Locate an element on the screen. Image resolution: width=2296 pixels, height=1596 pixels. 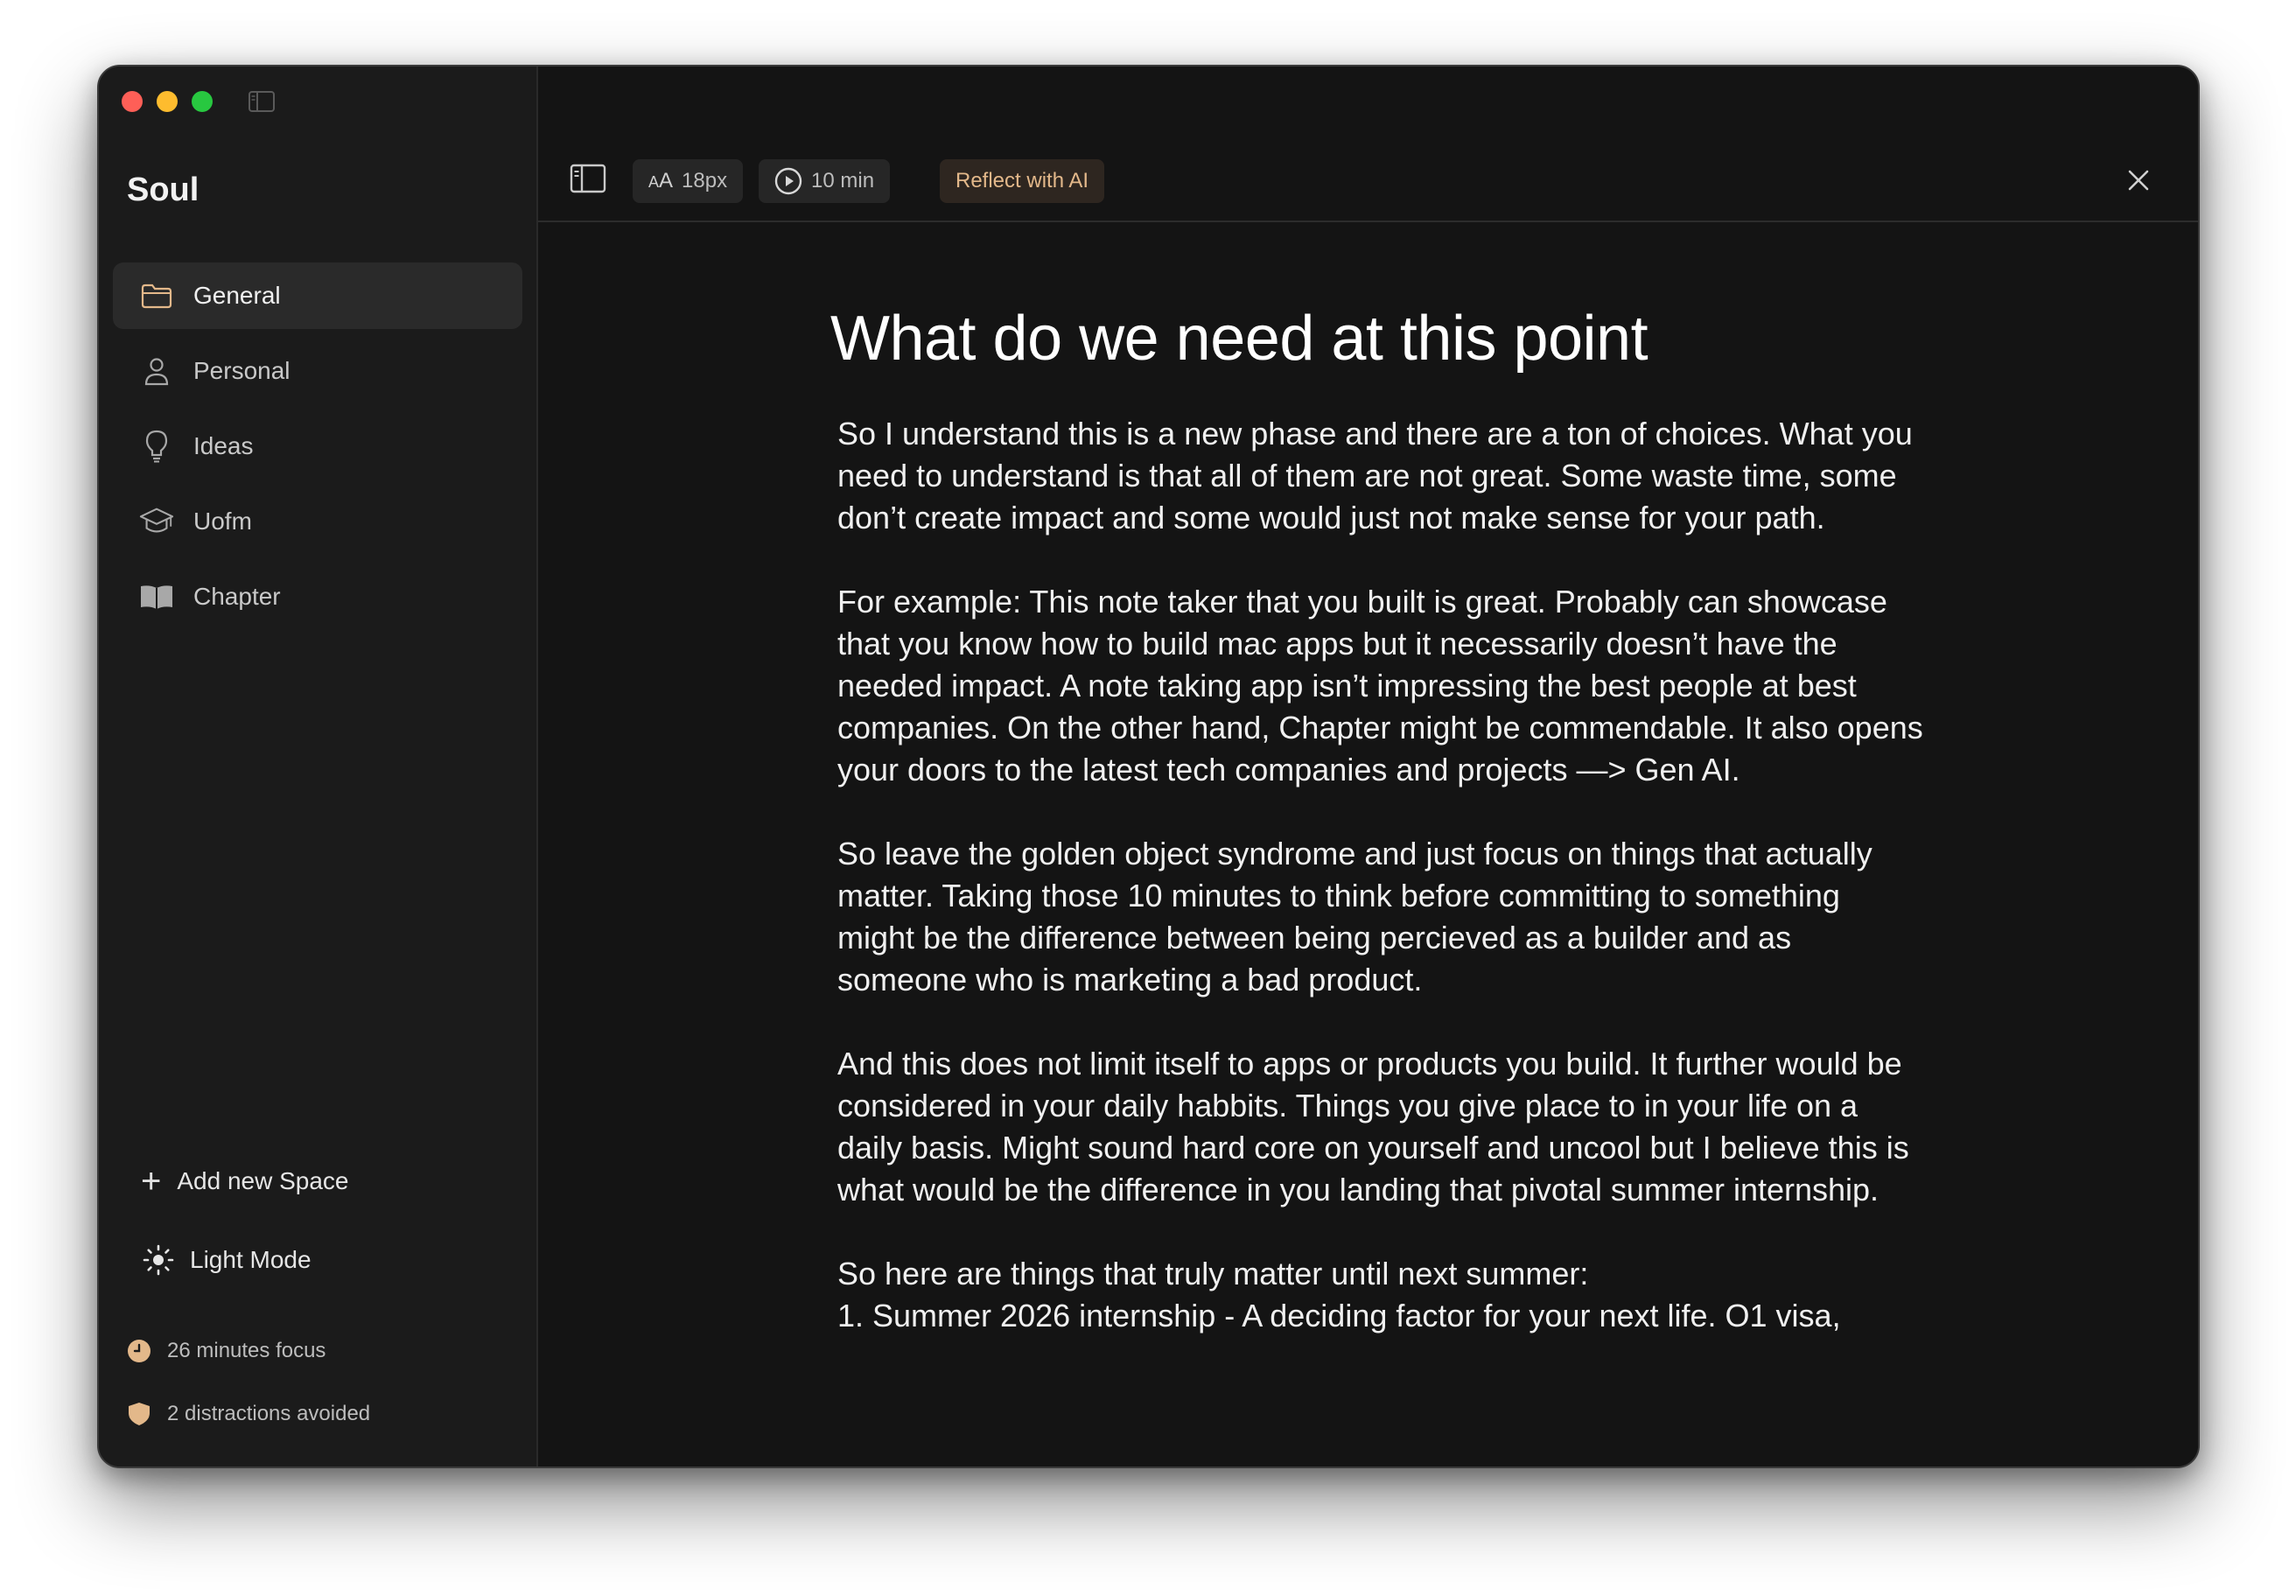
sidebar-item-general: General is located at coordinates (317, 295).